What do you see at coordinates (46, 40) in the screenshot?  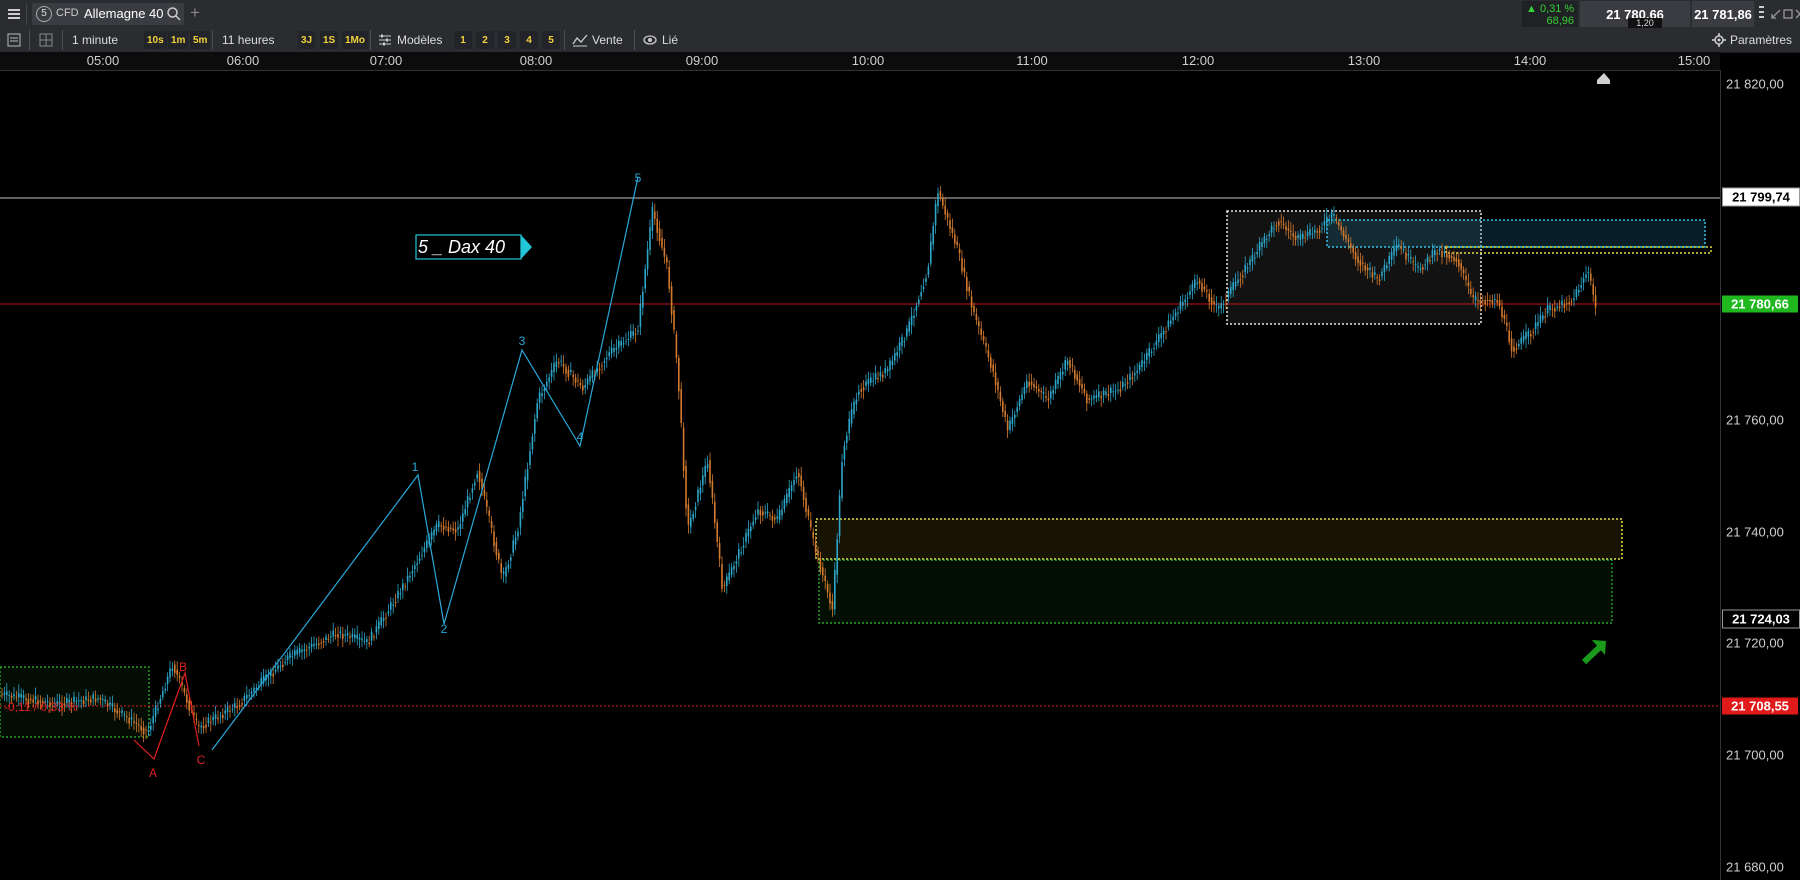 I see `layout-icon` at bounding box center [46, 40].